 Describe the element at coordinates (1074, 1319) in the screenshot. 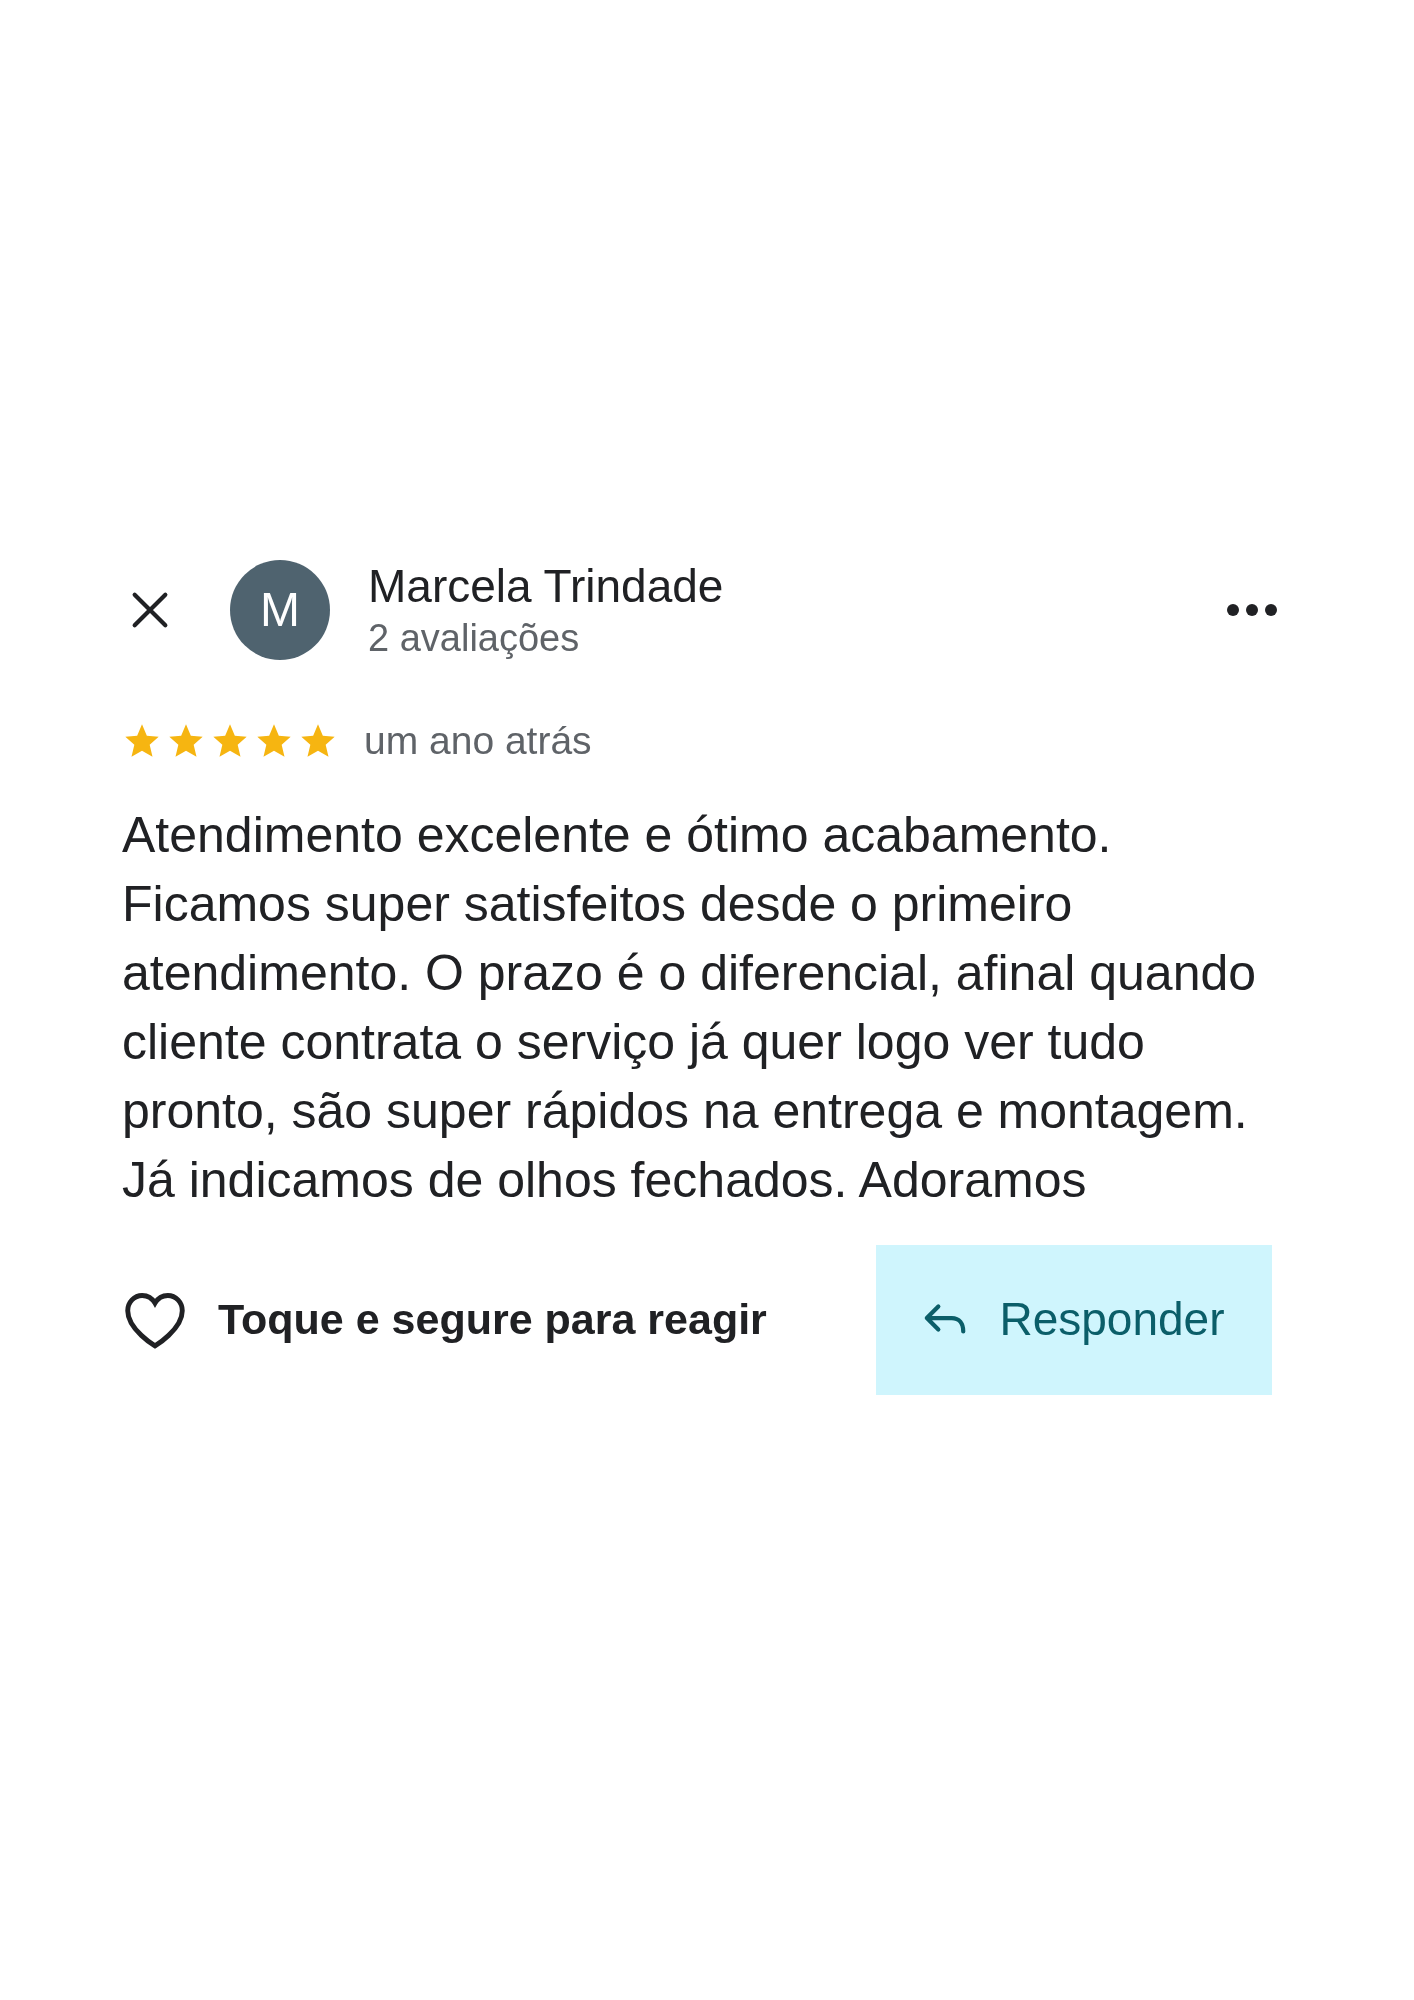

I see `reply-button: Responder` at that location.